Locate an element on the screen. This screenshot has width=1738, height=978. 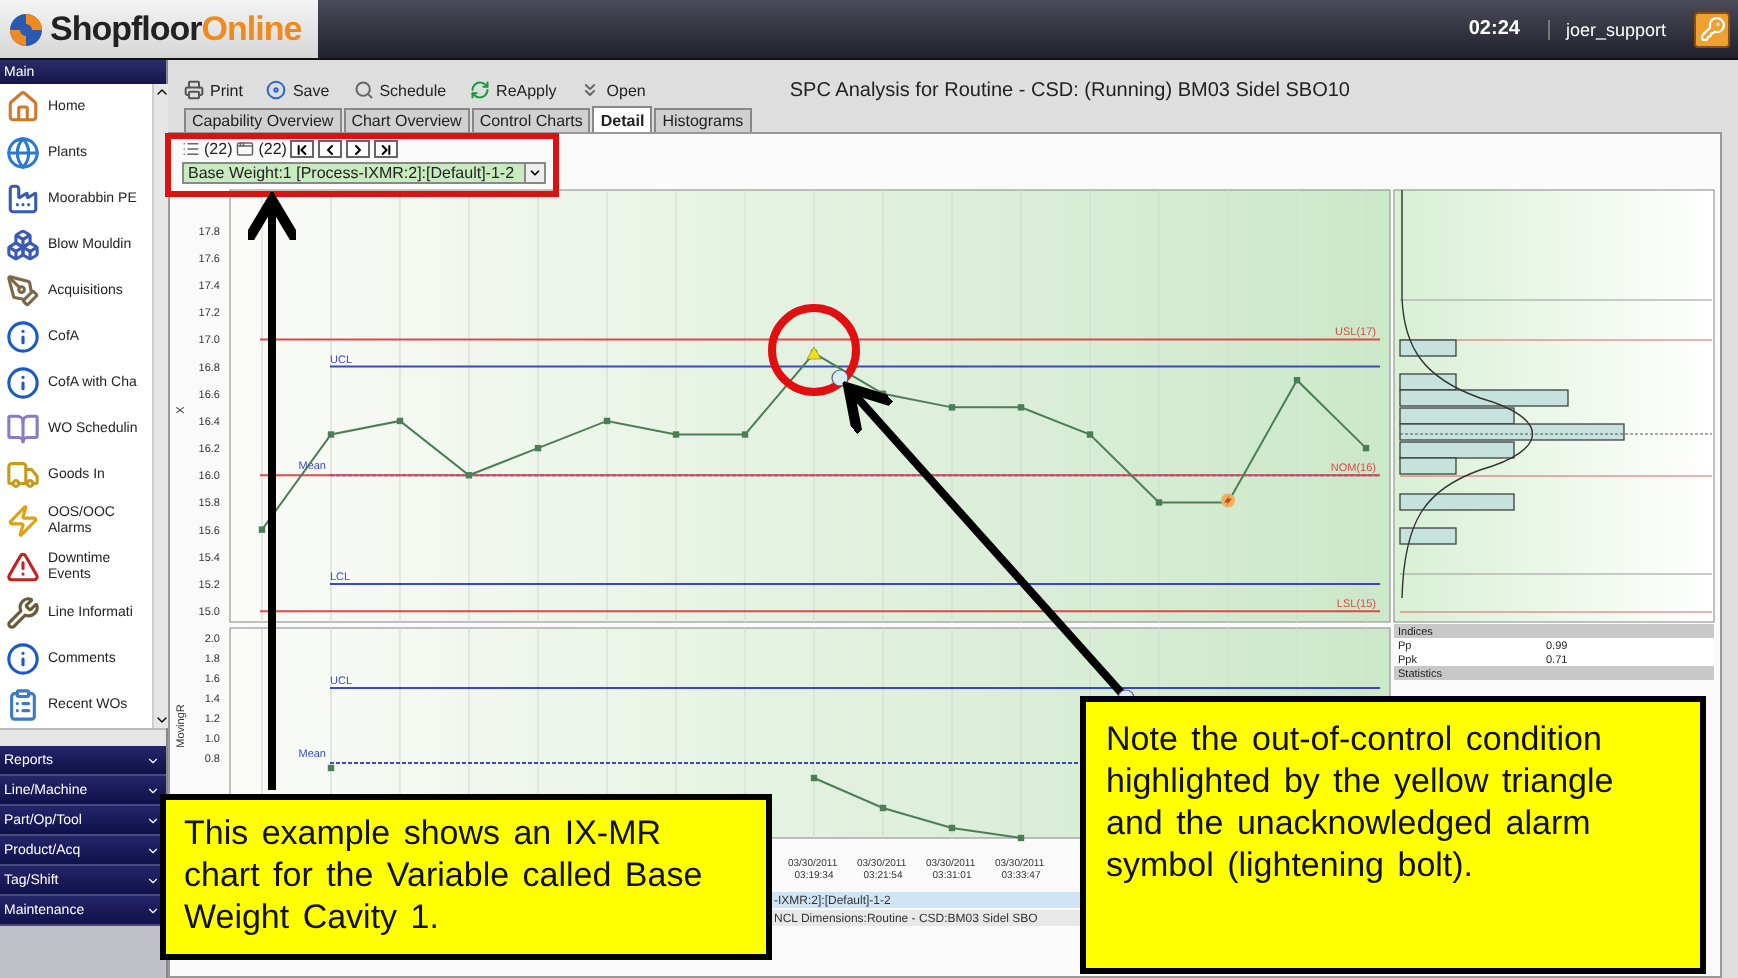
callout-note: Note the out-of-control condition highlighted by the yellow triangle and the unacknowledged alarm symbol (lightening bolt). is located at coordinates (1393, 835).